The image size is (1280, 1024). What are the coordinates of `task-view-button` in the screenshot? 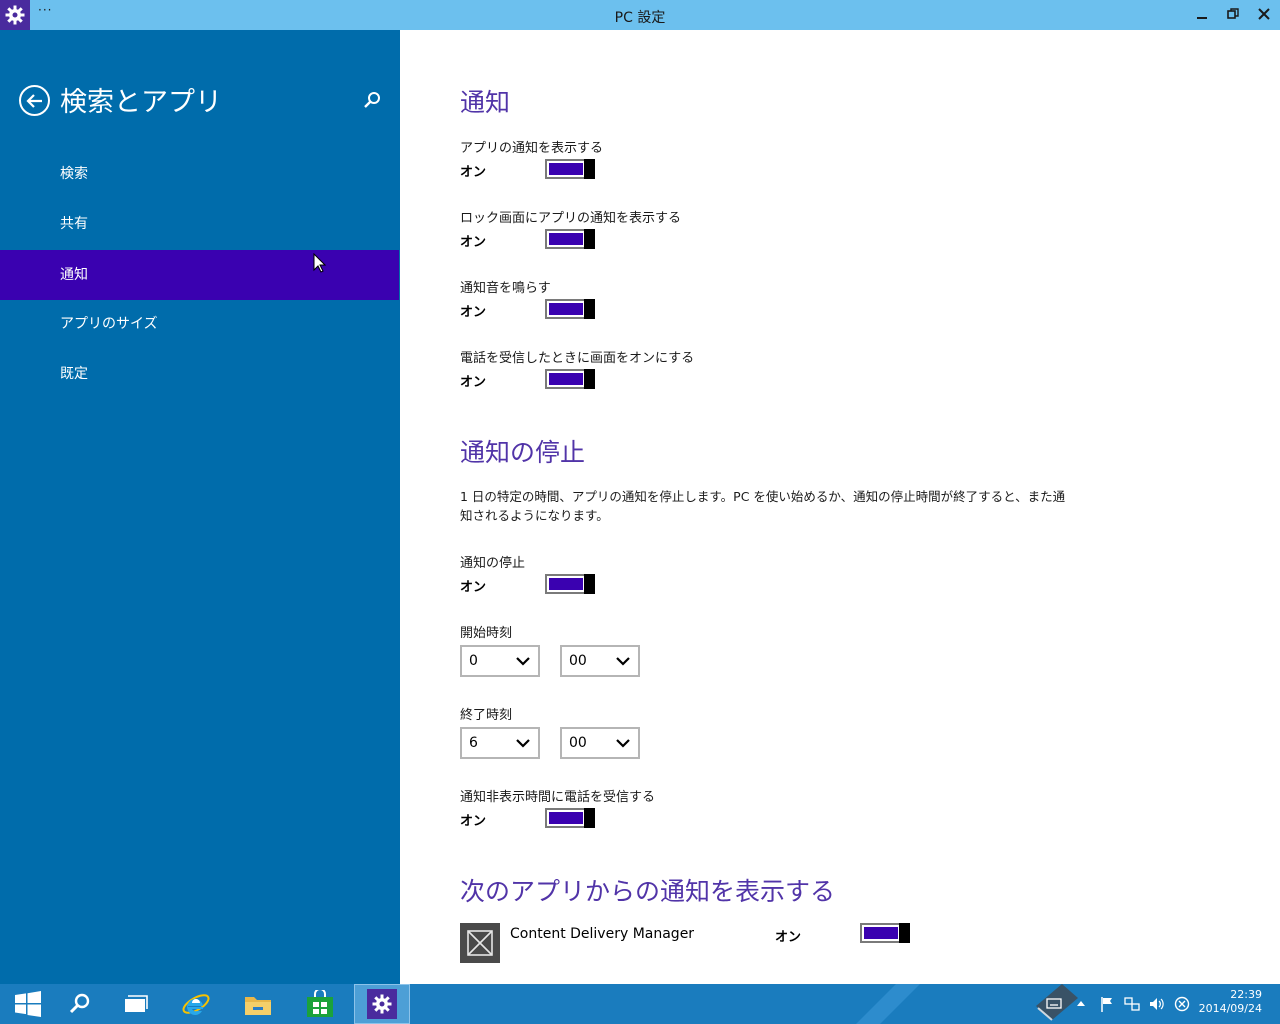 It's located at (136, 1004).